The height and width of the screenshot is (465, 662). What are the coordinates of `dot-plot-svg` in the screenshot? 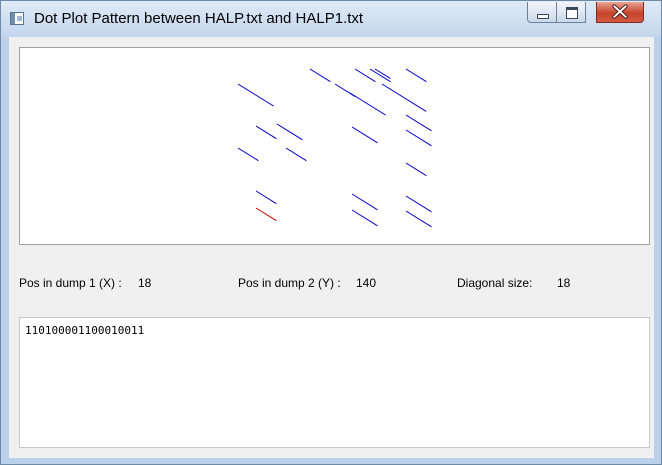 It's located at (334, 148).